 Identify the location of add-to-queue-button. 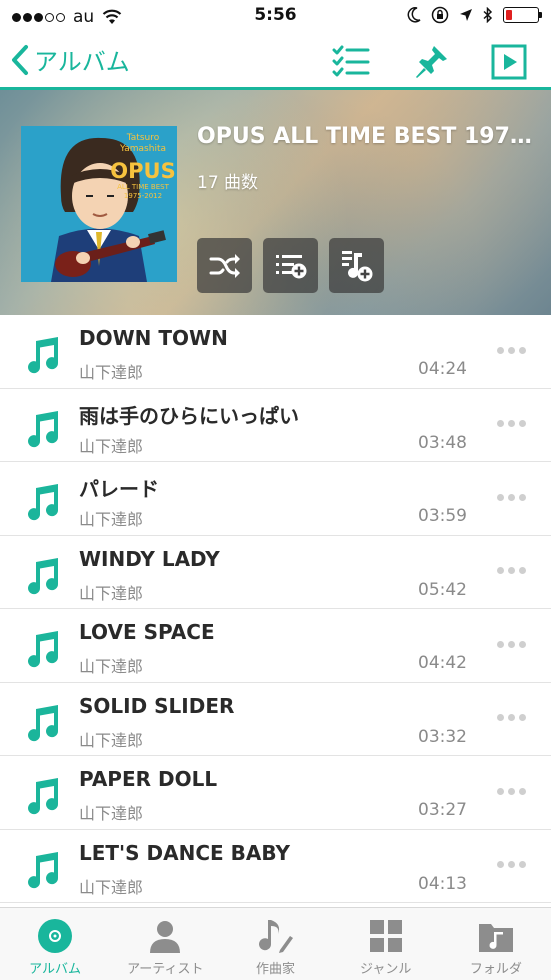
(290, 265).